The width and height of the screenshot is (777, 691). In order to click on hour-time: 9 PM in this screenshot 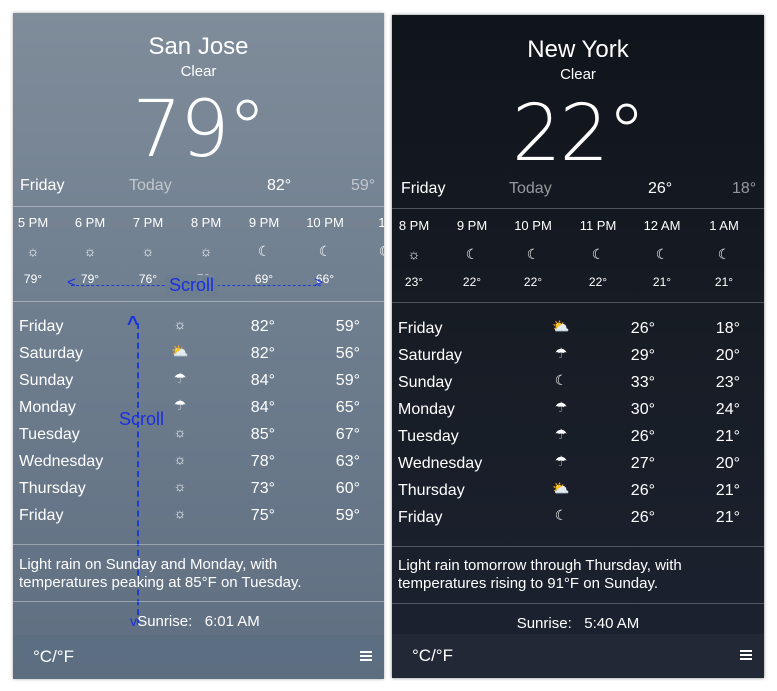, I will do `click(264, 222)`.